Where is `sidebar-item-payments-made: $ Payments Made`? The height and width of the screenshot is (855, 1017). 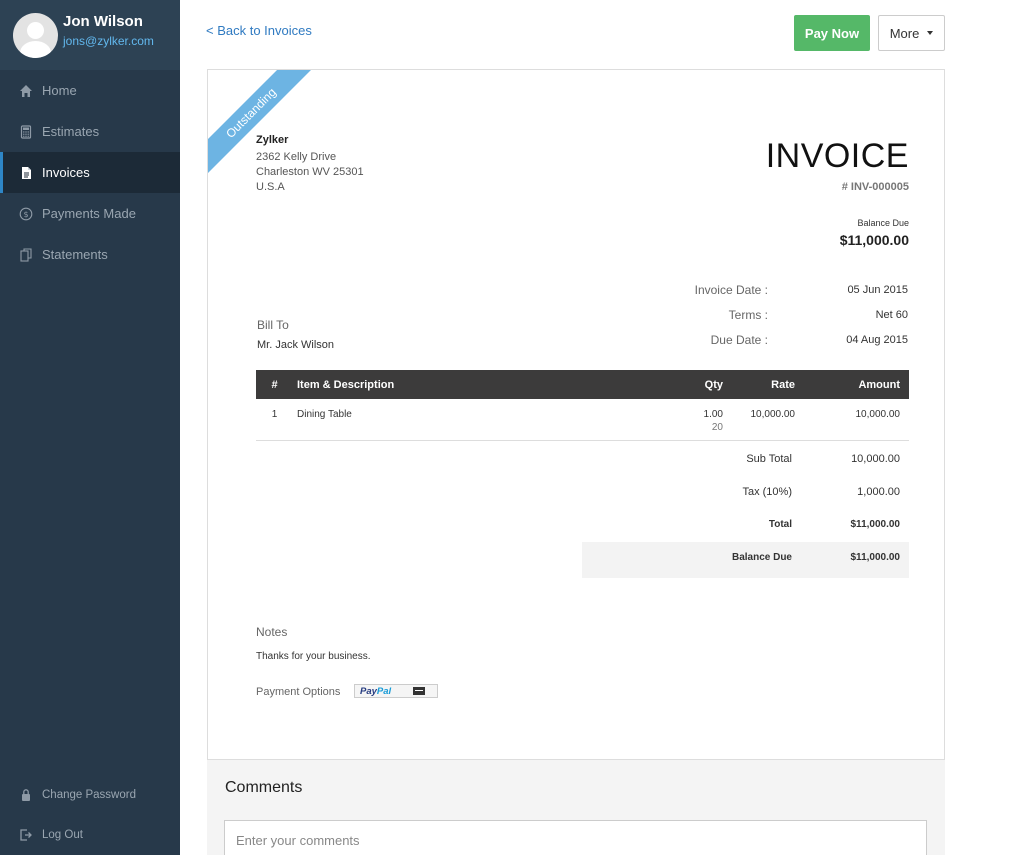 sidebar-item-payments-made: $ Payments Made is located at coordinates (90, 213).